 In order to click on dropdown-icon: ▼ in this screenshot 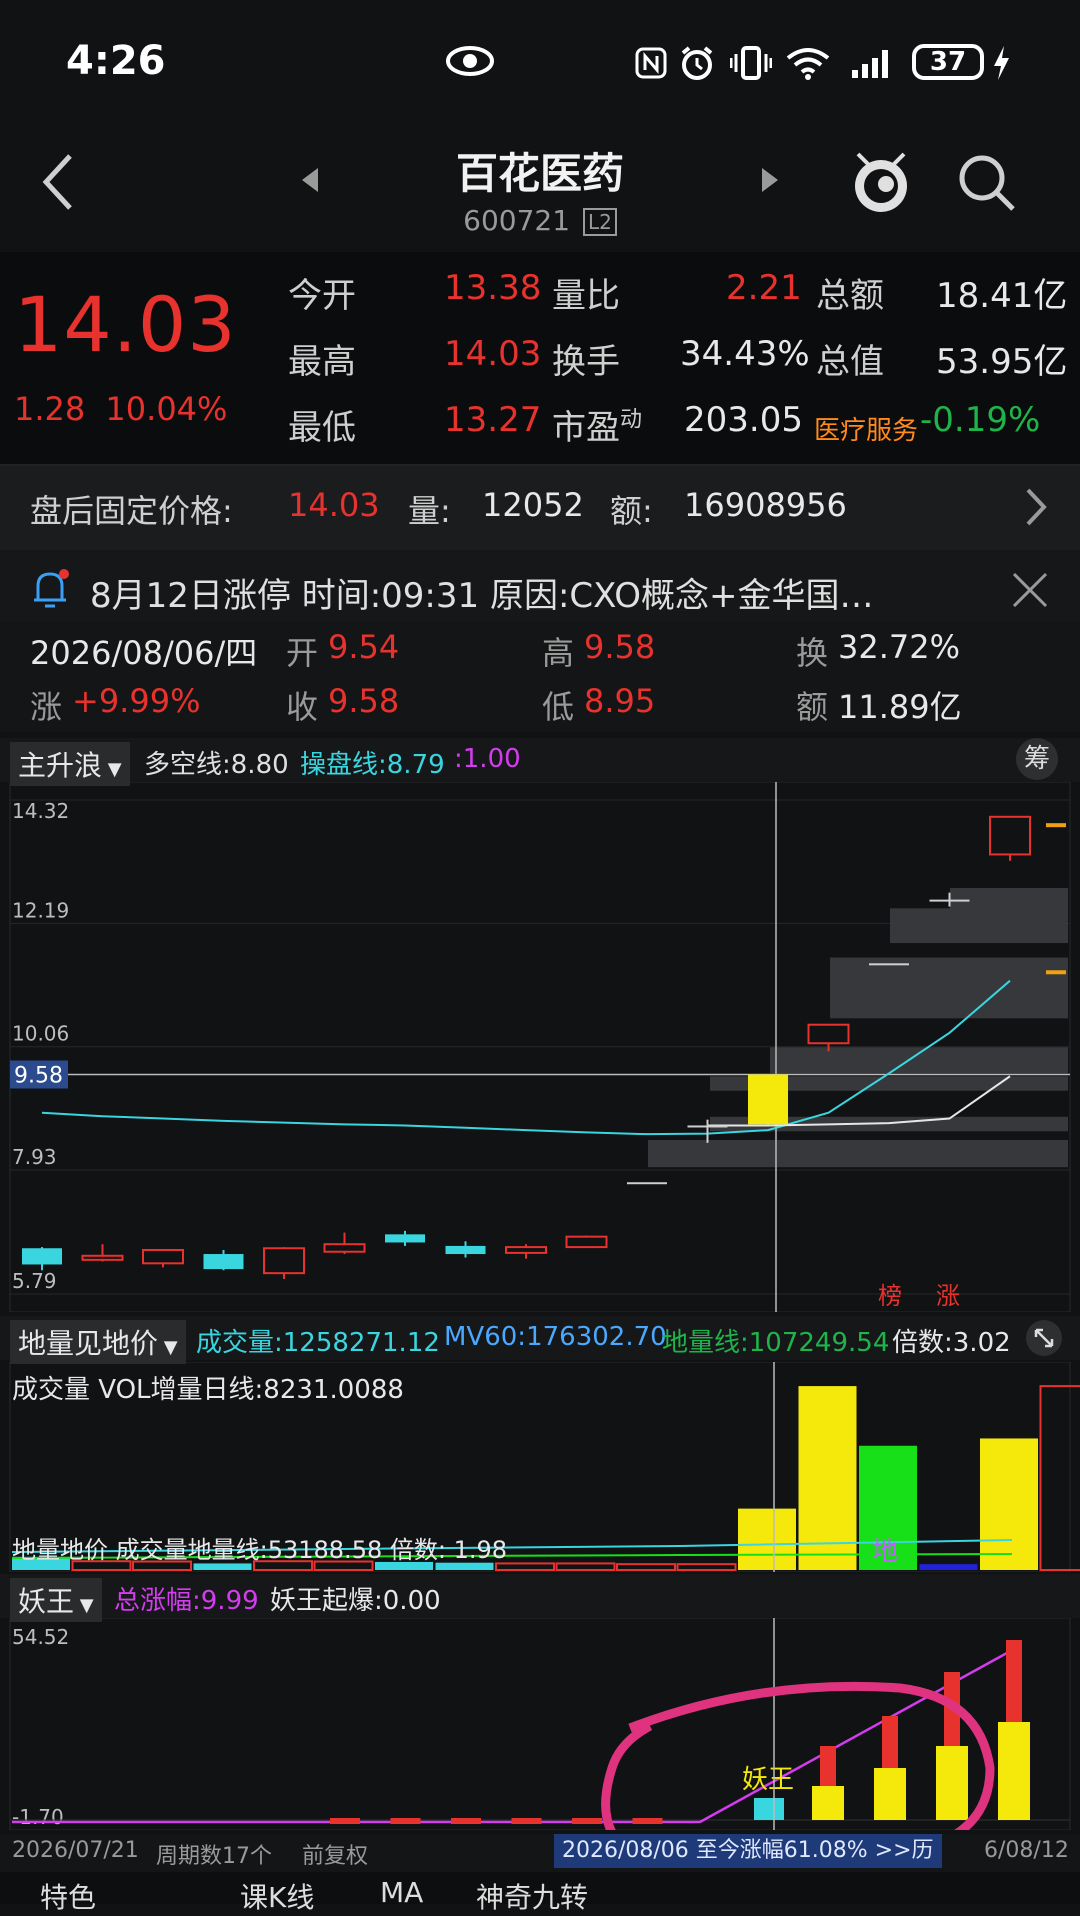, I will do `click(112, 769)`.